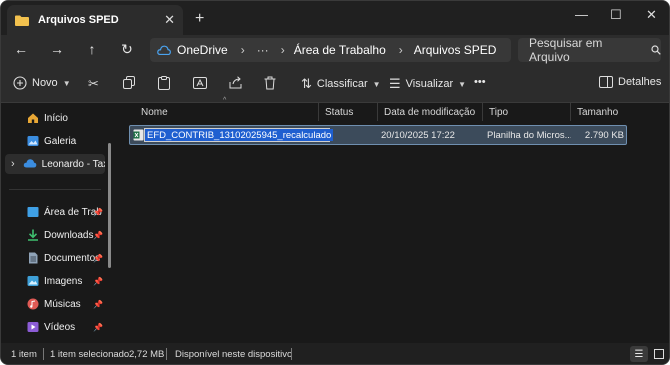  I want to click on copy-icon, so click(129, 82).